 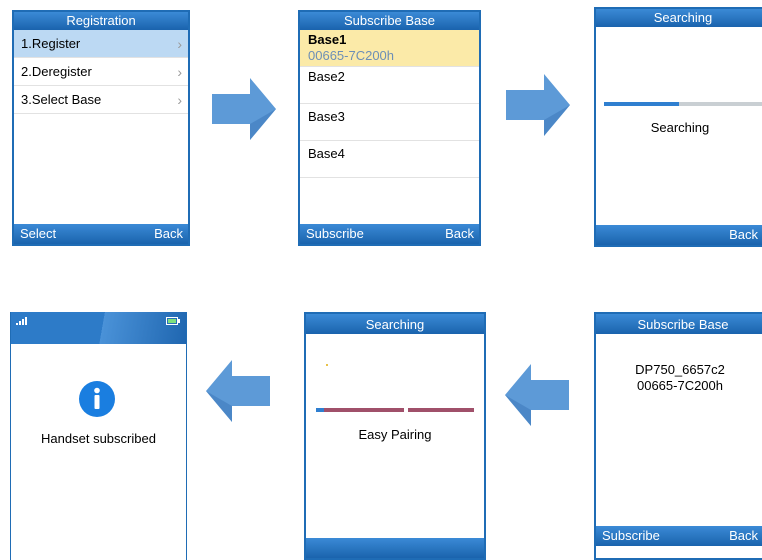 I want to click on softkey-bar: Back, so click(x=679, y=235).